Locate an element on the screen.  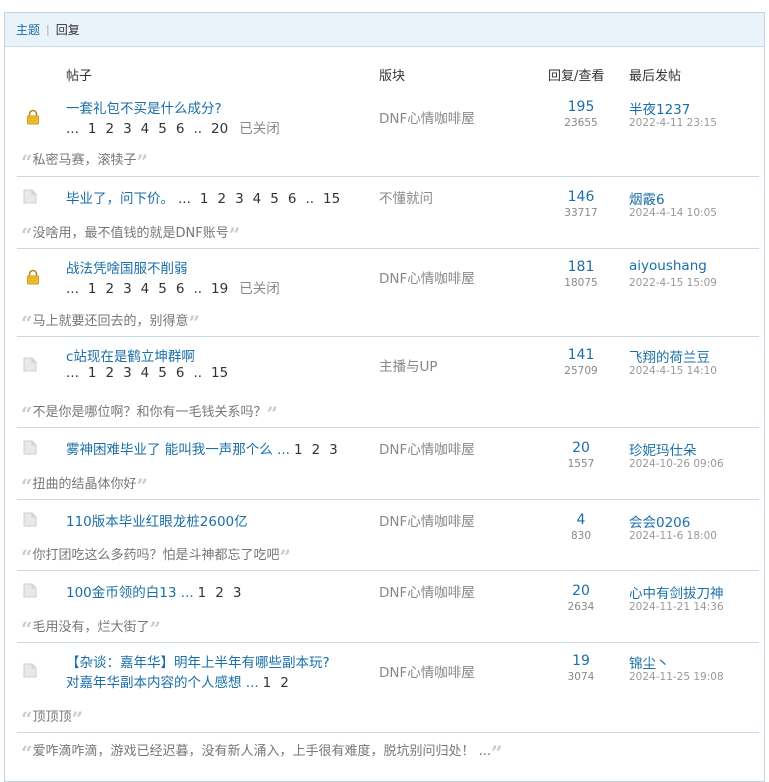
quote-close-icon: ” is located at coordinates (234, 235).